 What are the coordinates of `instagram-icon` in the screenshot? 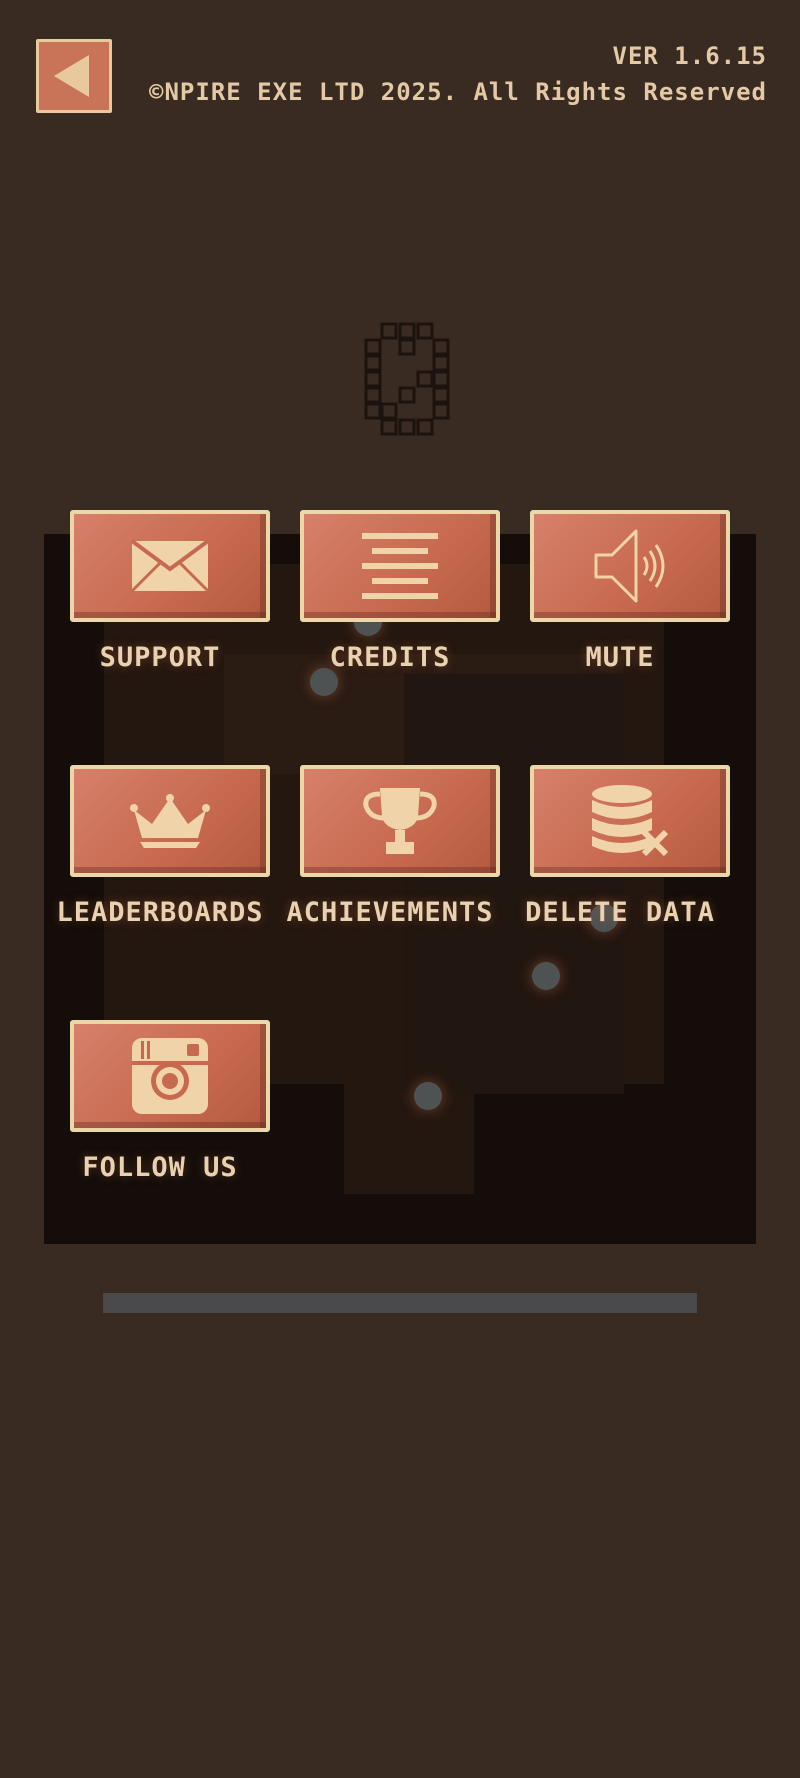 It's located at (170, 1076).